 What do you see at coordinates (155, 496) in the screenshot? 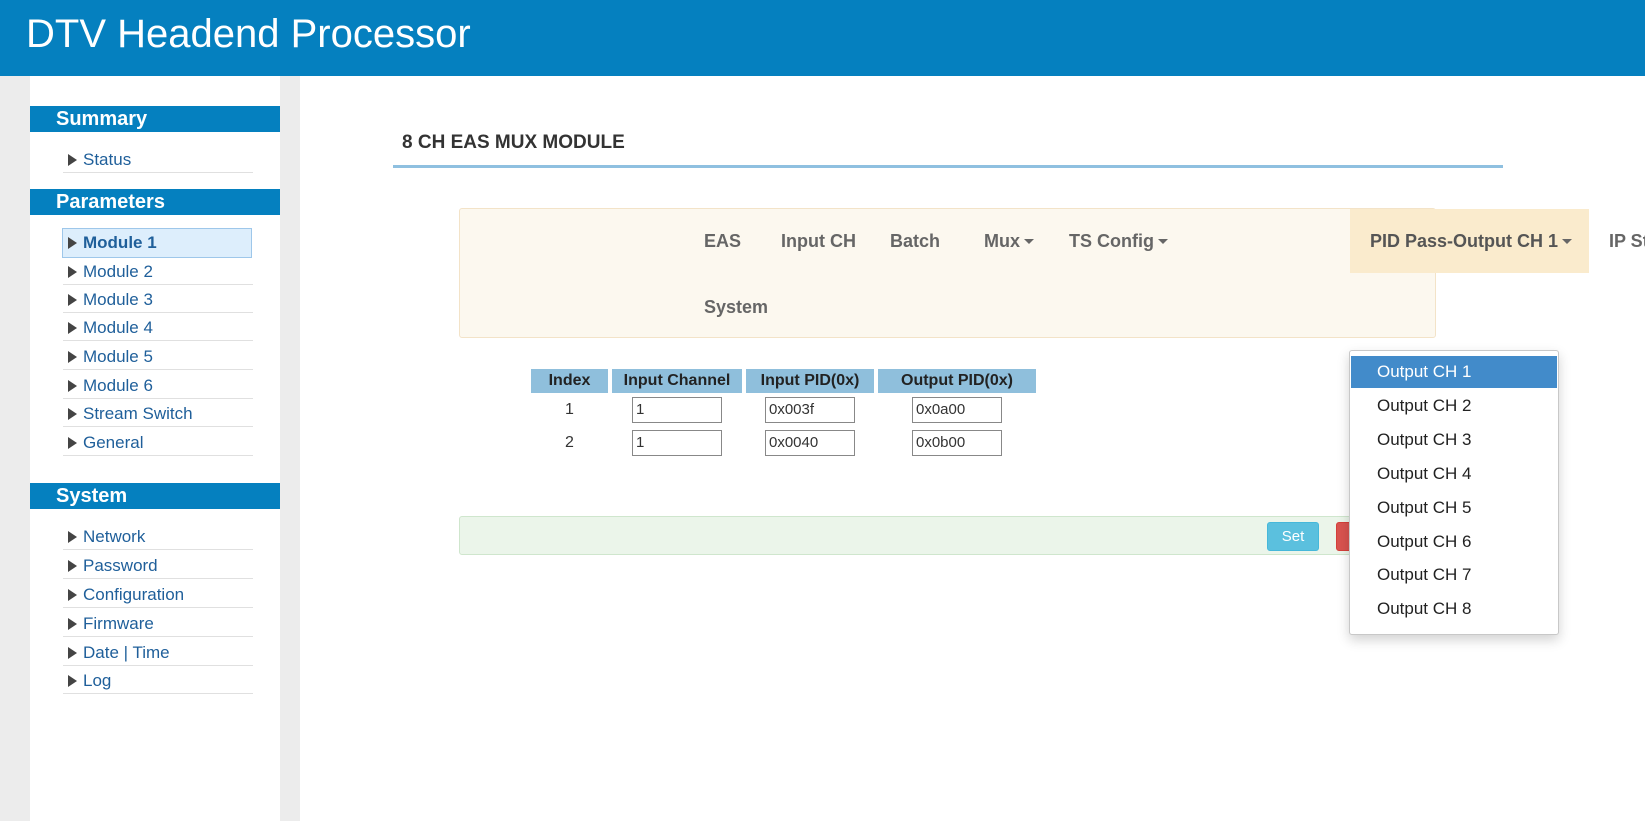
I see `section-header-system: System` at bounding box center [155, 496].